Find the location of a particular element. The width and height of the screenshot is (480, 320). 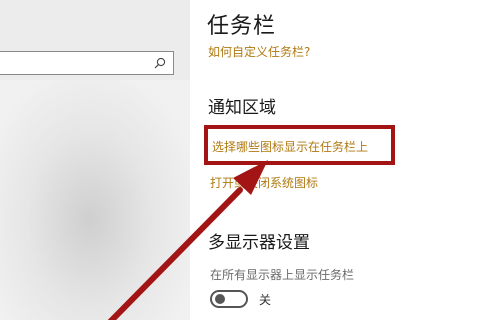

toggle-knob is located at coordinates (220, 299).